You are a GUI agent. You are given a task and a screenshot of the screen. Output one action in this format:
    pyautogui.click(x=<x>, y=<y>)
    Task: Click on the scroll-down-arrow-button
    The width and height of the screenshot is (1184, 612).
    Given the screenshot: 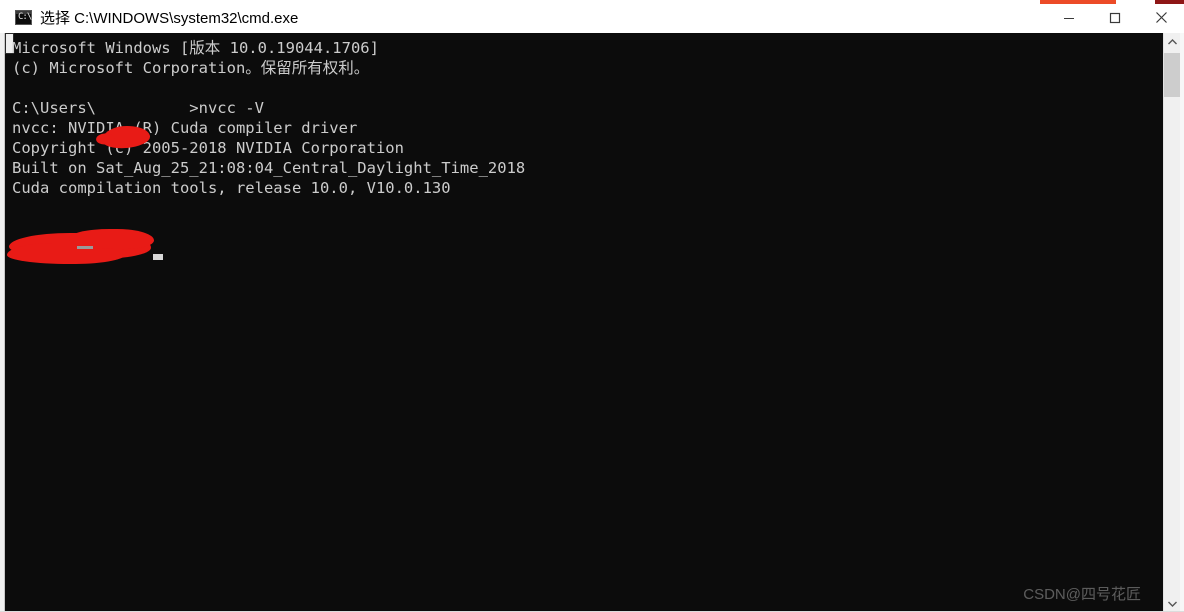 What is the action you would take?
    pyautogui.click(x=1172, y=603)
    